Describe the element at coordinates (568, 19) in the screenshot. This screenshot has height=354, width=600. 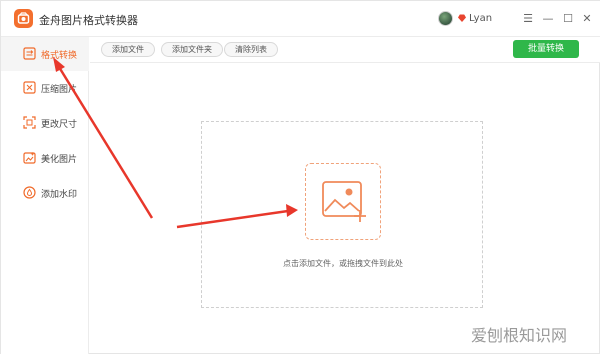
I see `maximize-button: ☐` at that location.